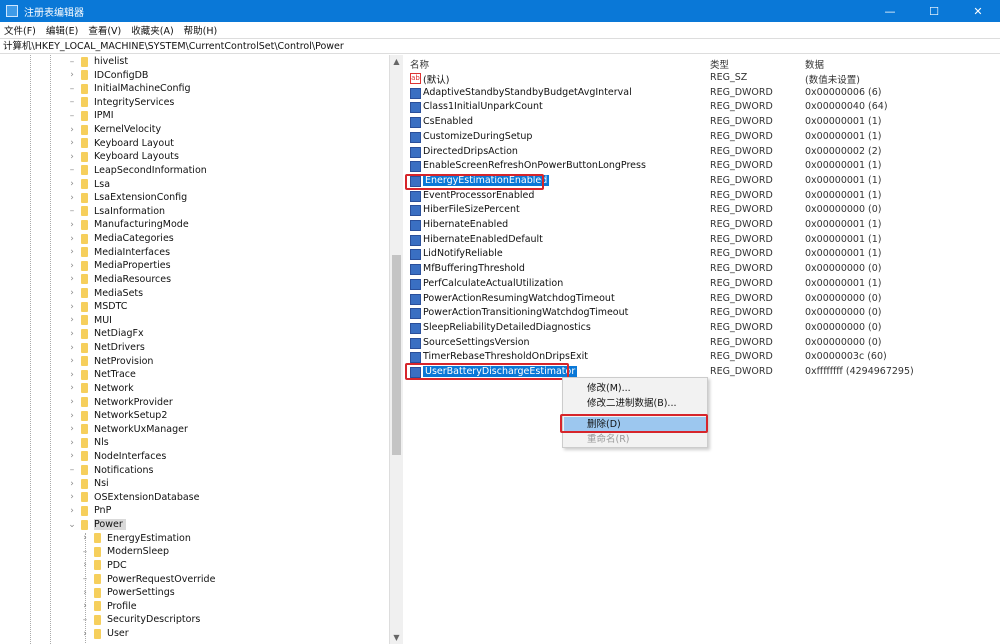 Image resolution: width=1000 pixels, height=644 pixels. What do you see at coordinates (201, 30) in the screenshot?
I see `menu-help: 帮助(H)` at bounding box center [201, 30].